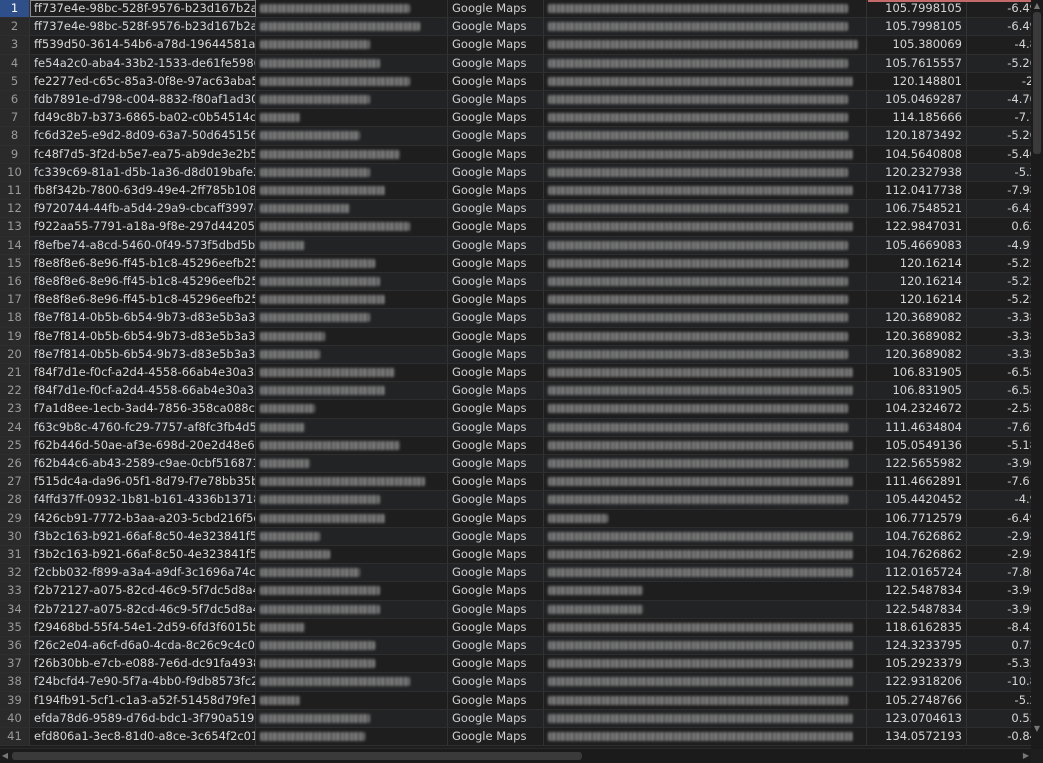  Describe the element at coordinates (917, 100) in the screenshot. I see `longitude-cell: 105.0469287` at that location.